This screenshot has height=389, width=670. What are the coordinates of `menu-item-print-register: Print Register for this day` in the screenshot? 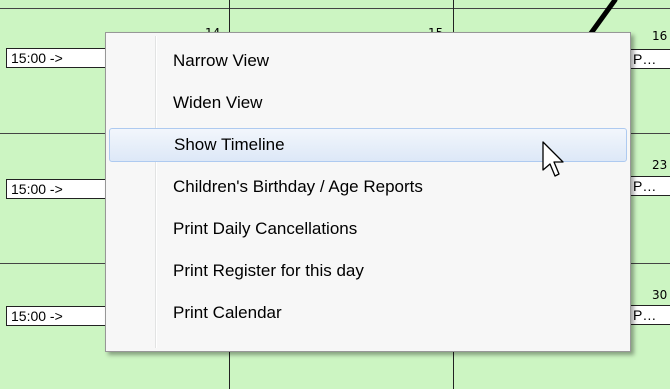 It's located at (368, 271).